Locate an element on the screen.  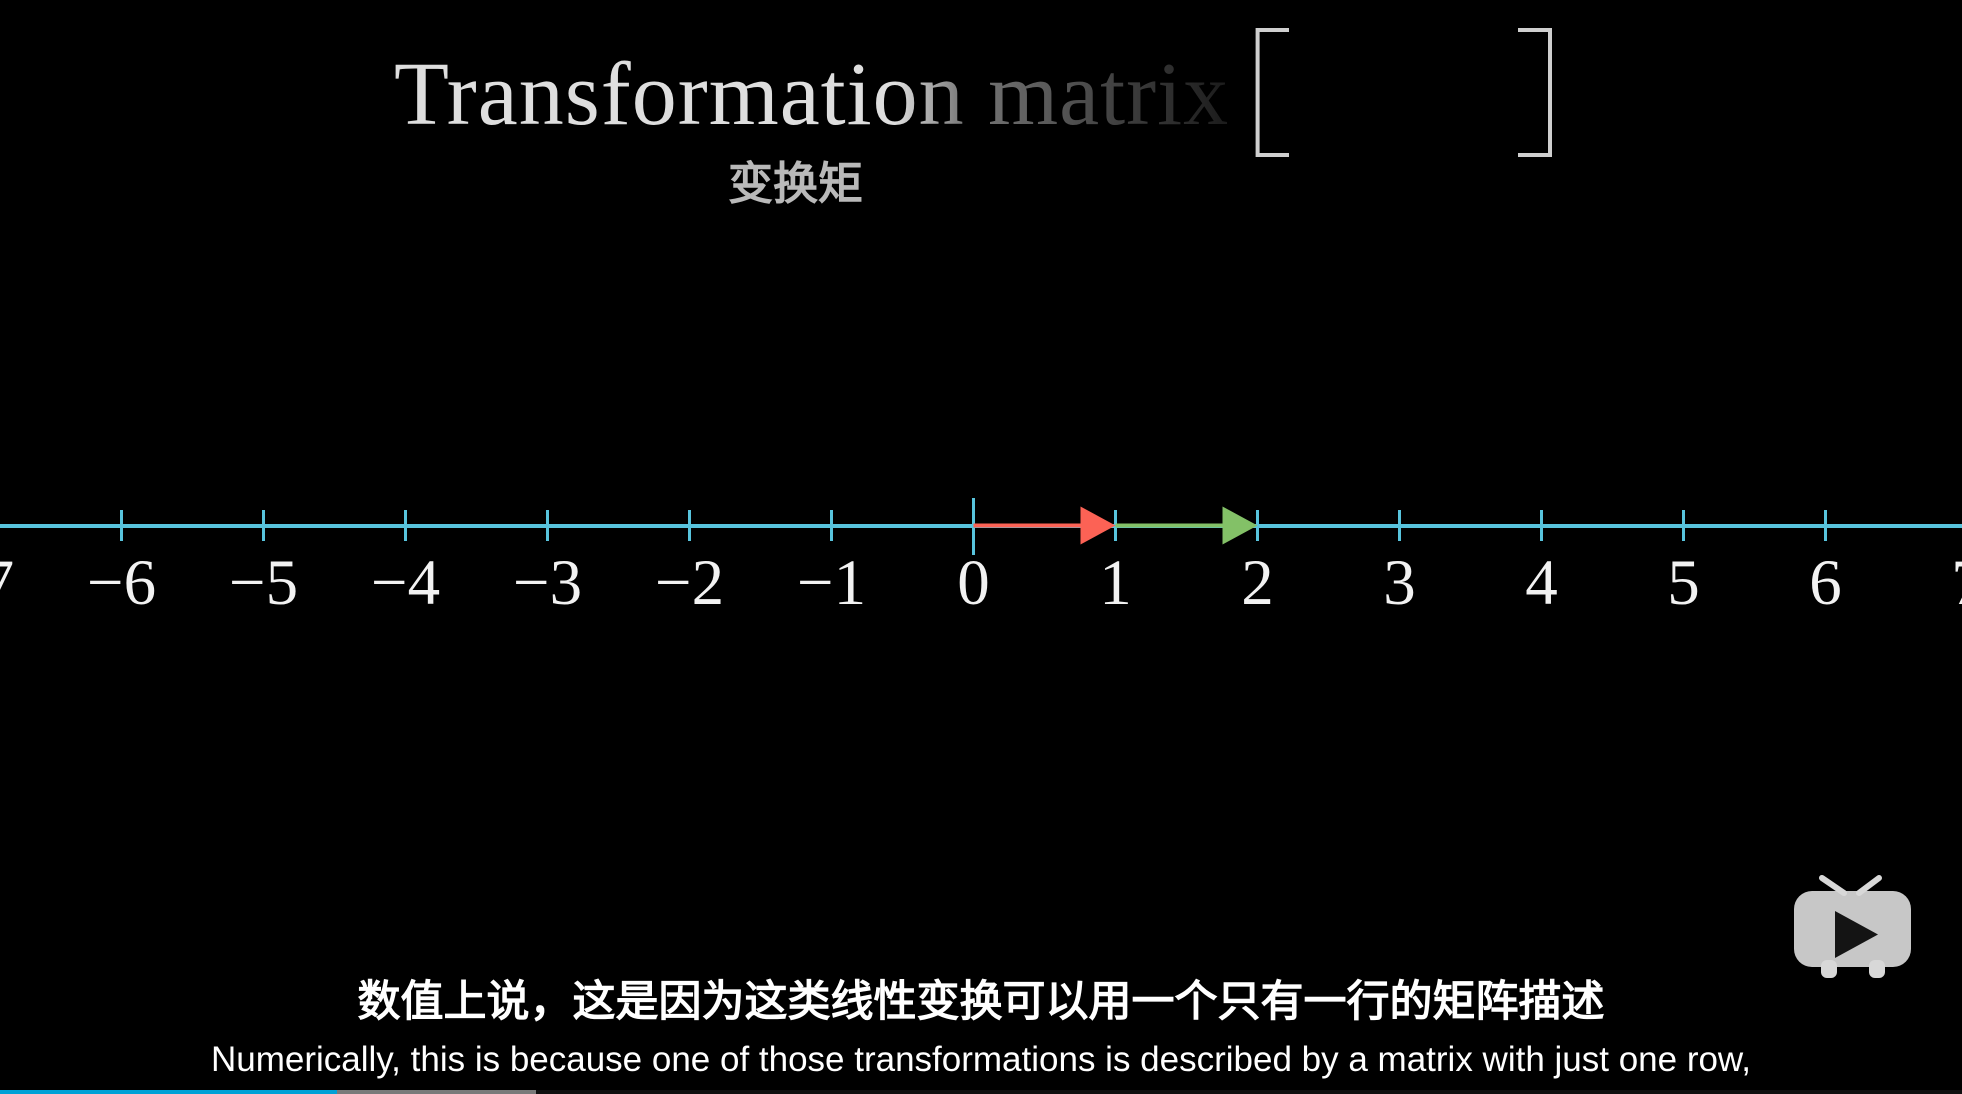
tick-label: 6 is located at coordinates (1825, 583).